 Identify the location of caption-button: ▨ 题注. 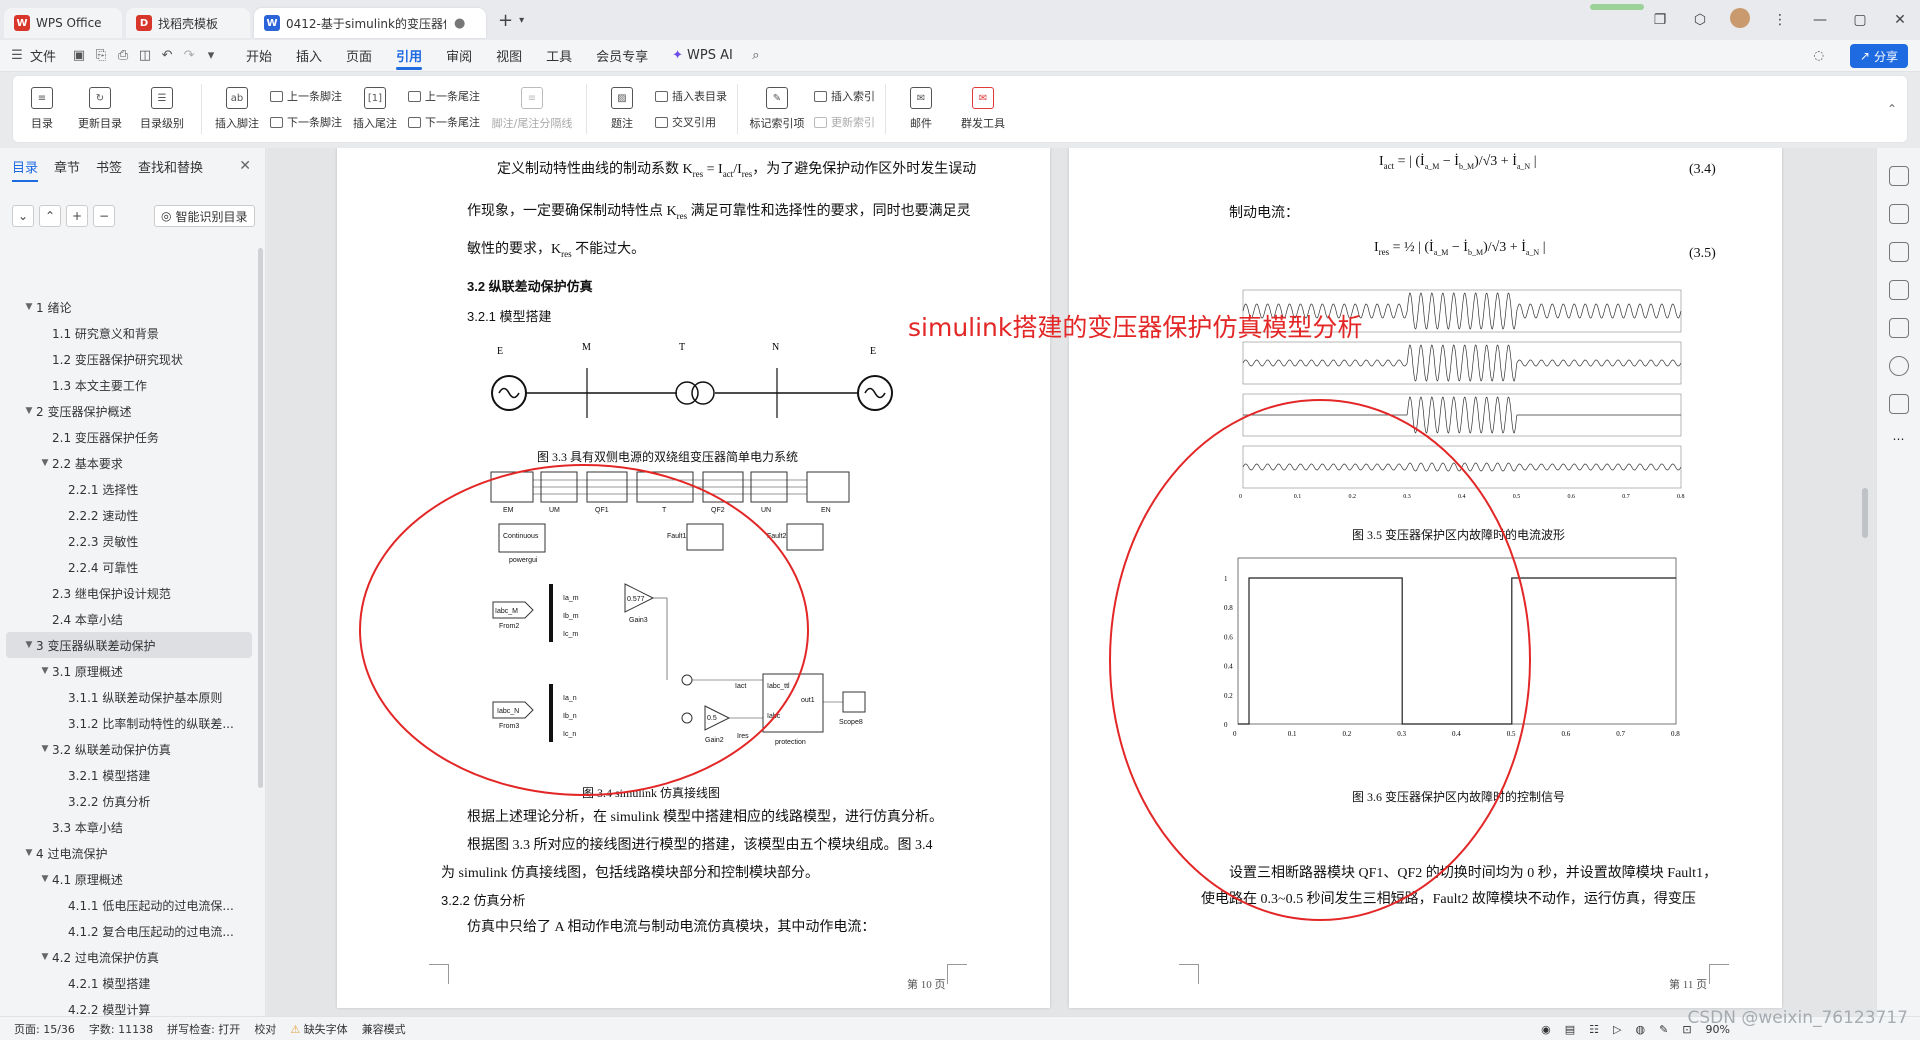
(622, 109).